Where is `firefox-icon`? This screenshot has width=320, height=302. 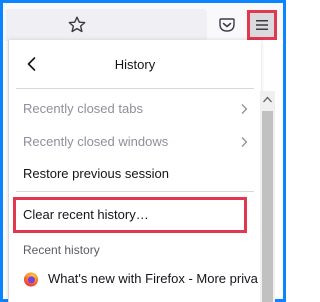
firefox-icon is located at coordinates (31, 279).